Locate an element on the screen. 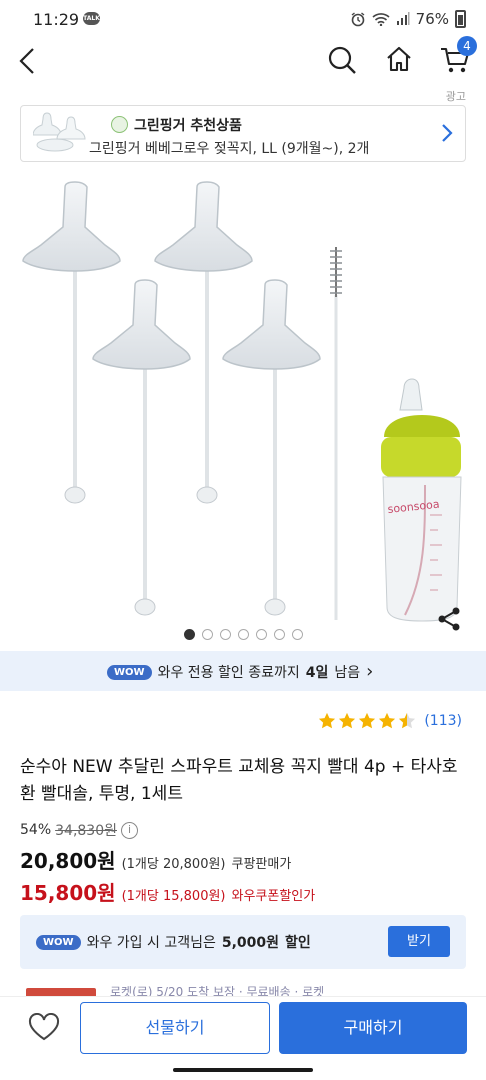  original-price: 34,830원 is located at coordinates (86, 831).